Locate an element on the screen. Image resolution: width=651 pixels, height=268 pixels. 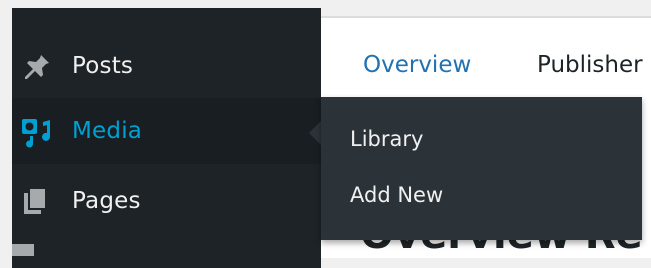
pages-icon is located at coordinates (36, 201).